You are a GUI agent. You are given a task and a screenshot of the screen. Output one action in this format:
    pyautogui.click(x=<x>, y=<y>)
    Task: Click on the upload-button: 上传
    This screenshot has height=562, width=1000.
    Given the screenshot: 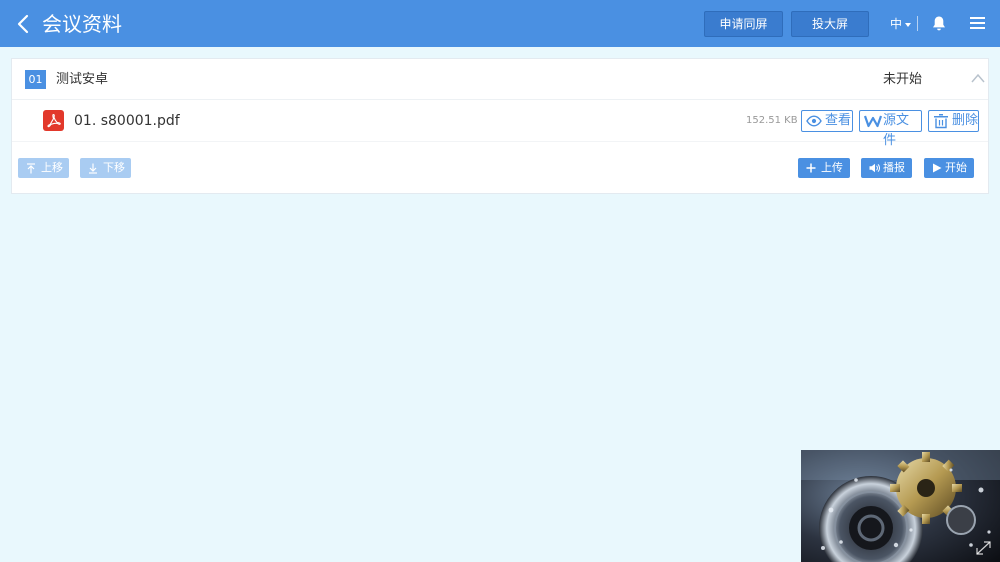 What is the action you would take?
    pyautogui.click(x=824, y=168)
    